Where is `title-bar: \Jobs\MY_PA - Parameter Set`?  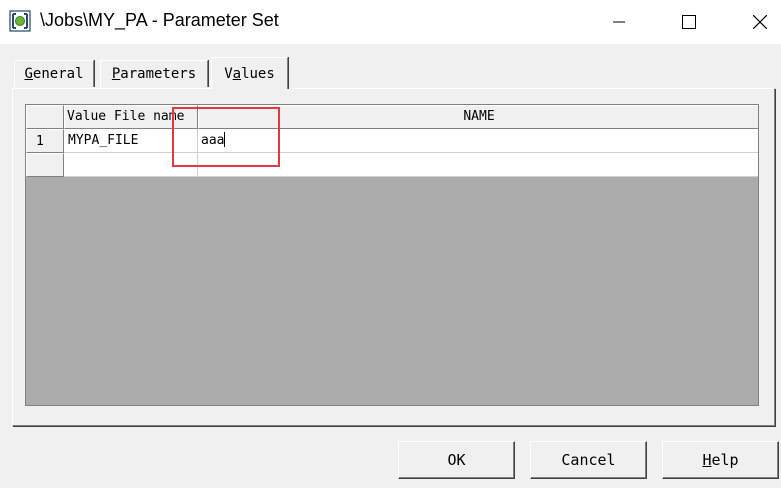
title-bar: \Jobs\MY_PA - Parameter Set is located at coordinates (390, 22).